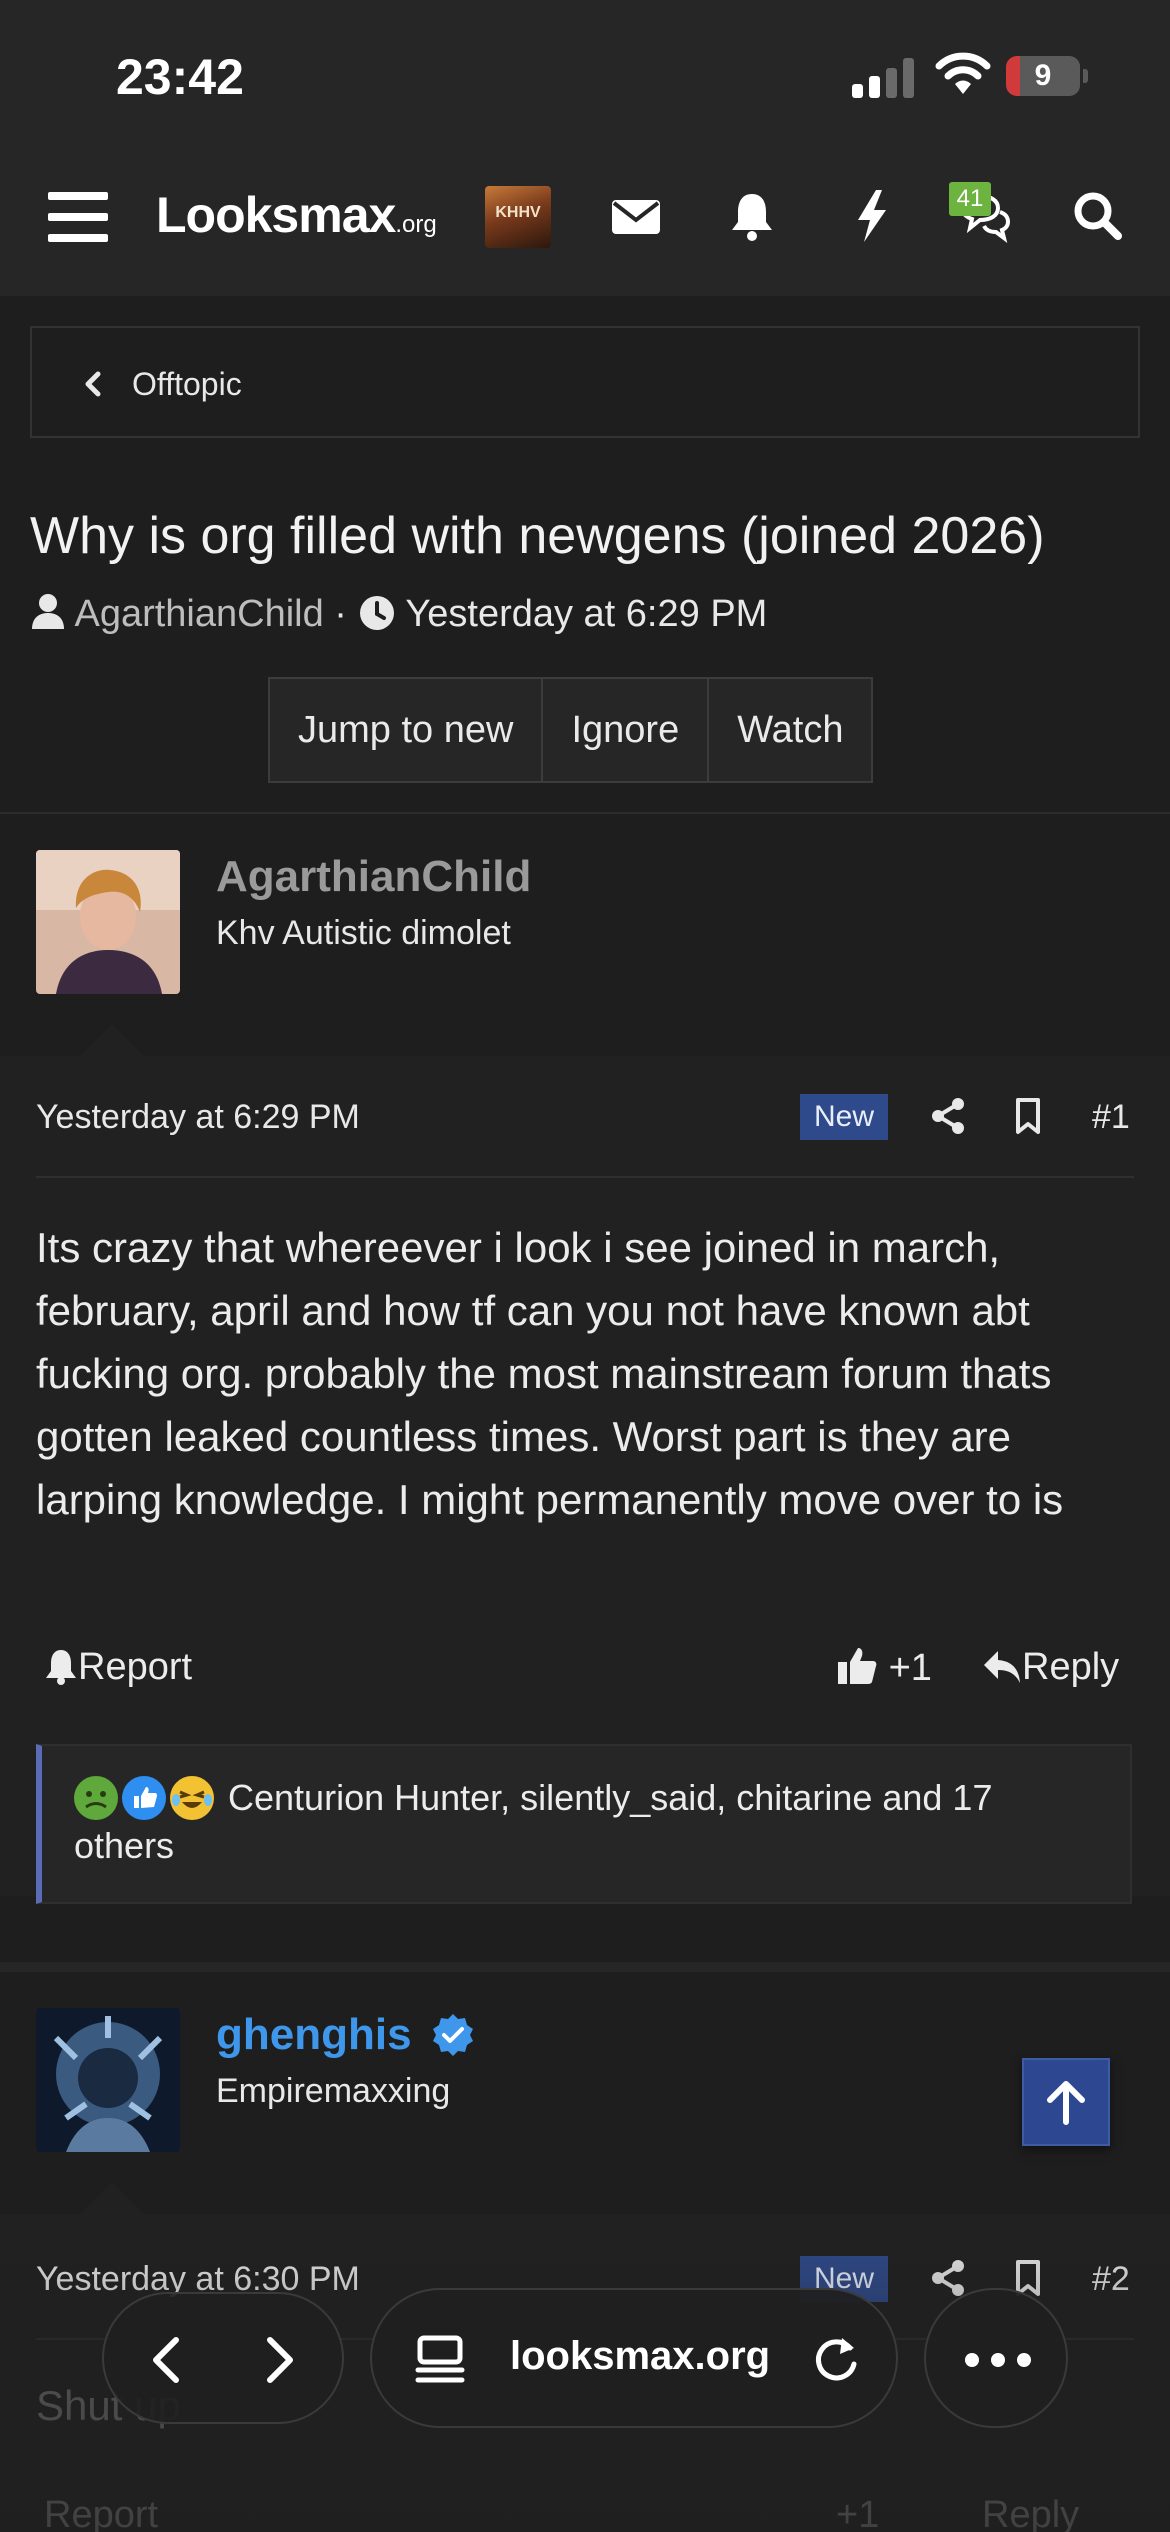  Describe the element at coordinates (416, 224) in the screenshot. I see `logo-suffix: .org` at that location.